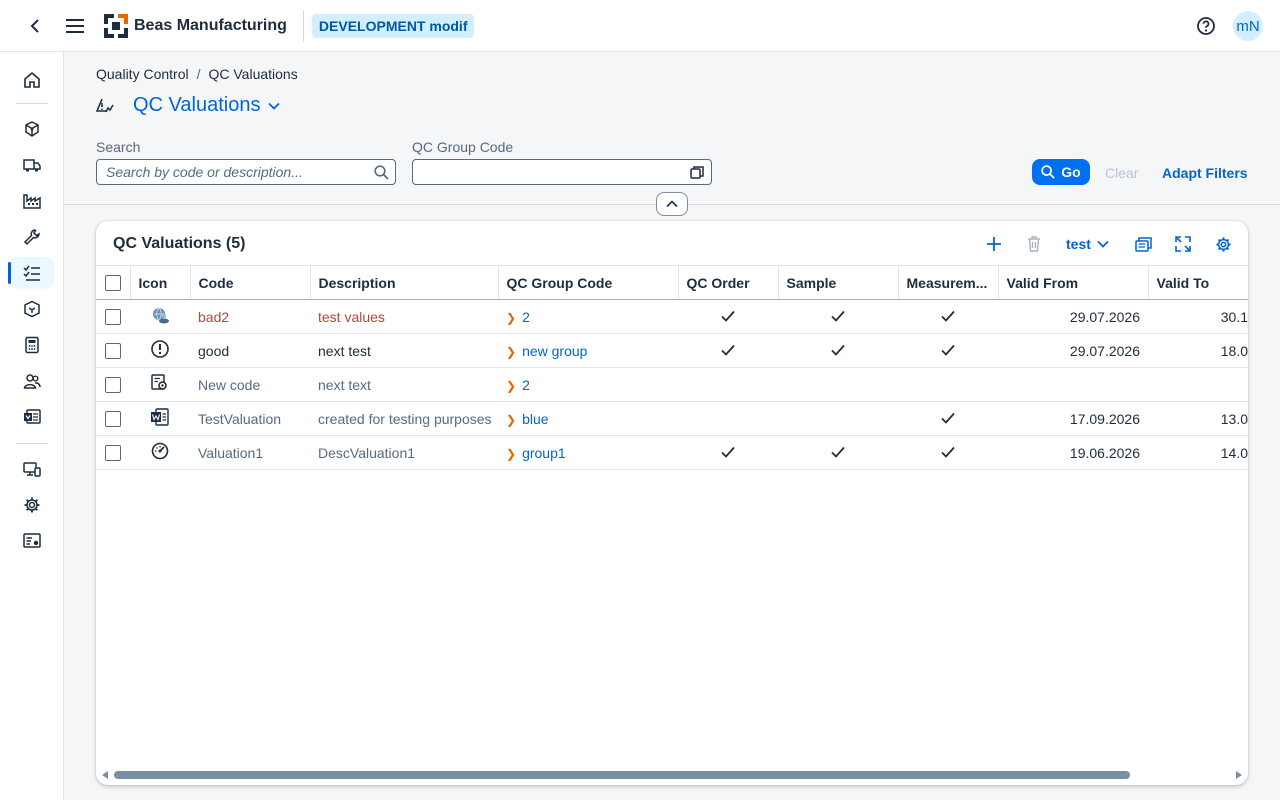 The width and height of the screenshot is (1280, 800). I want to click on nav-item-items, so click(32, 309).